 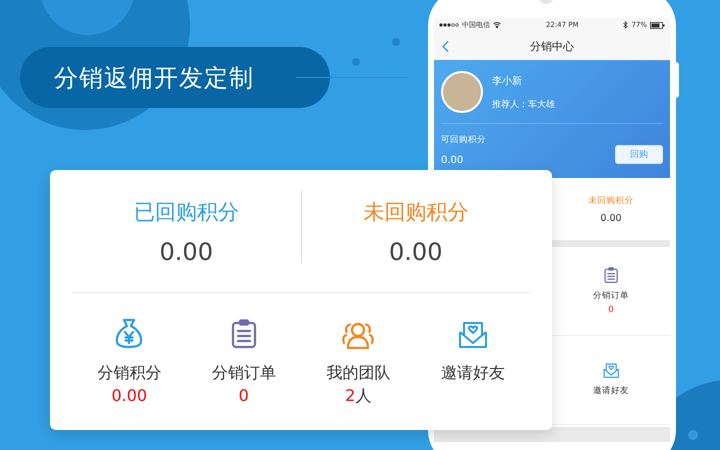 I want to click on clipboard-icon, so click(x=611, y=275).